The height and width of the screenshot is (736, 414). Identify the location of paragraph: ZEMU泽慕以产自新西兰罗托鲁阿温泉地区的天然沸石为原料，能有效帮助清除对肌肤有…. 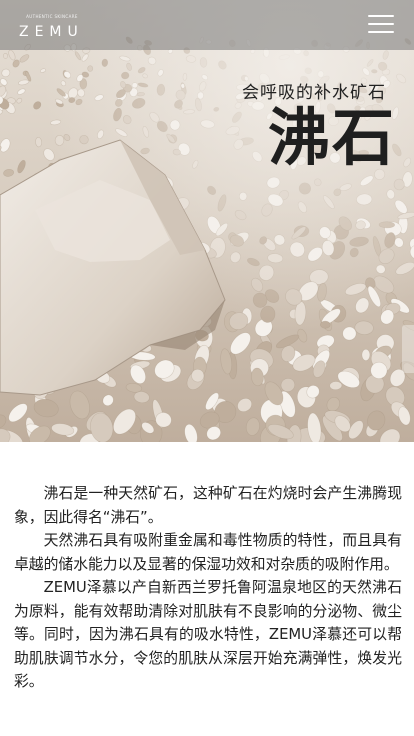
(208, 634).